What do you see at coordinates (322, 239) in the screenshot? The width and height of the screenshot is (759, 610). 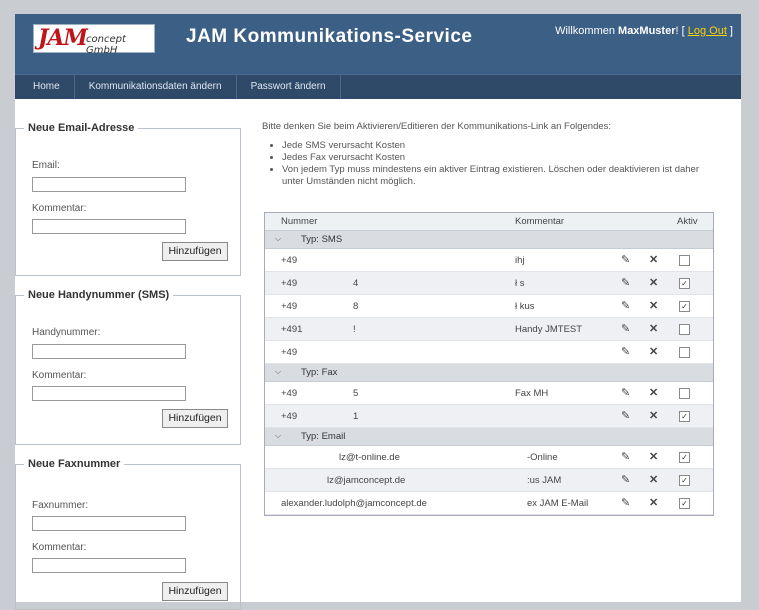 I see `group-label: Typ: SMS` at bounding box center [322, 239].